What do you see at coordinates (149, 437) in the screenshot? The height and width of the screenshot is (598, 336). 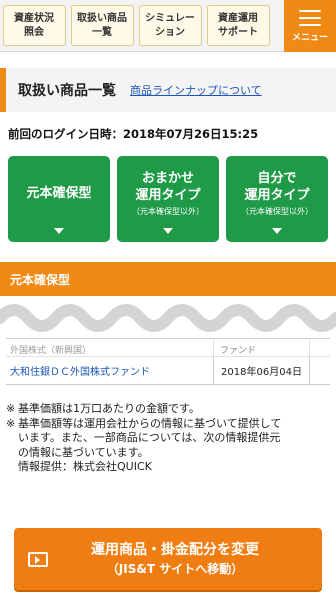 I see `note-text: います。また、一部商品については、次の情報提供元` at bounding box center [149, 437].